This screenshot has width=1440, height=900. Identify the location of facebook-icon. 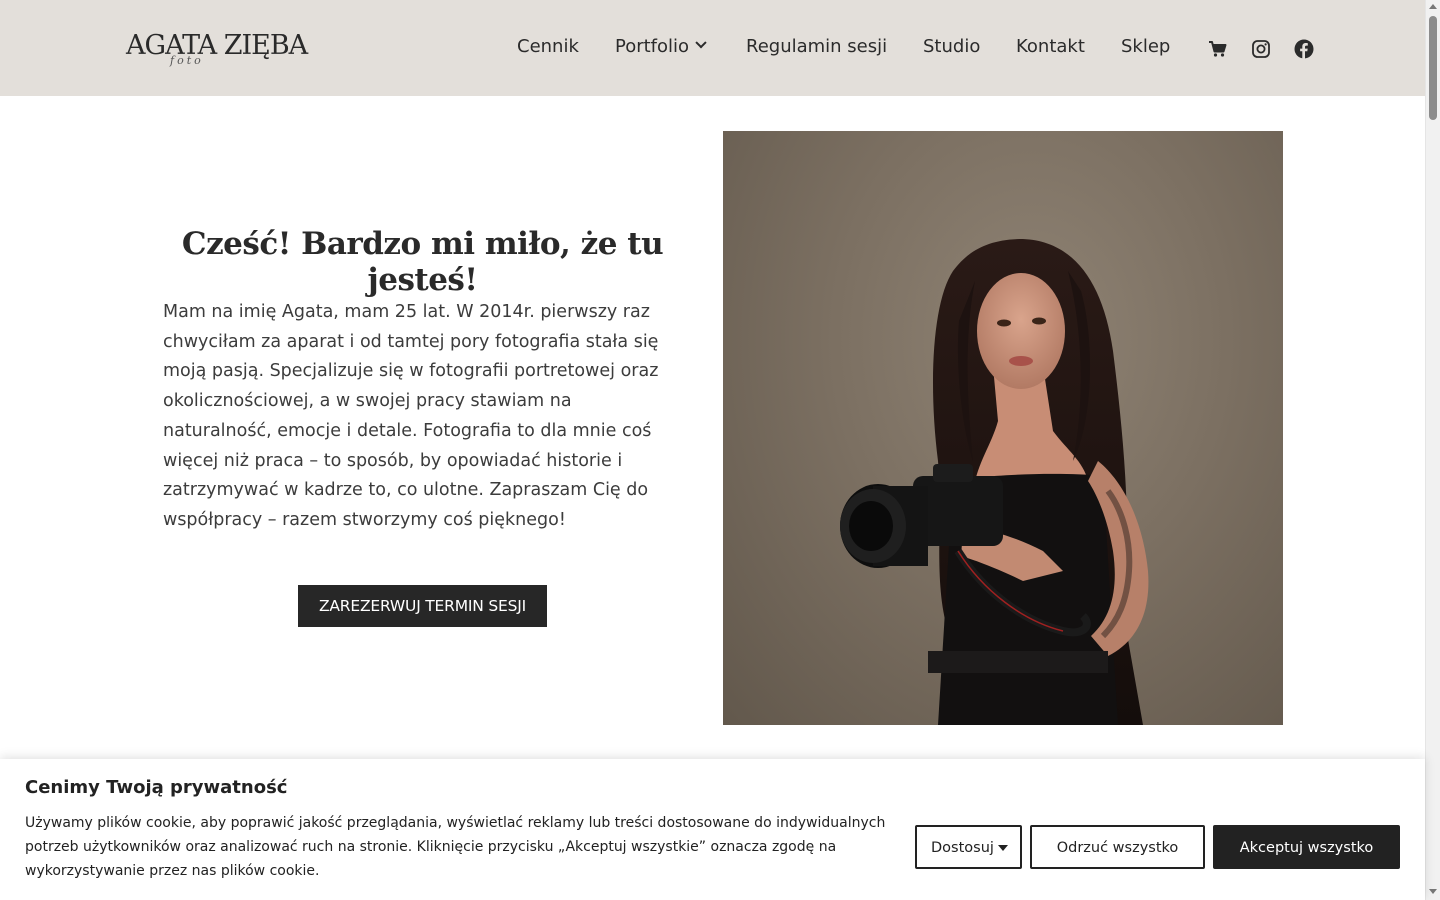
(1304, 49).